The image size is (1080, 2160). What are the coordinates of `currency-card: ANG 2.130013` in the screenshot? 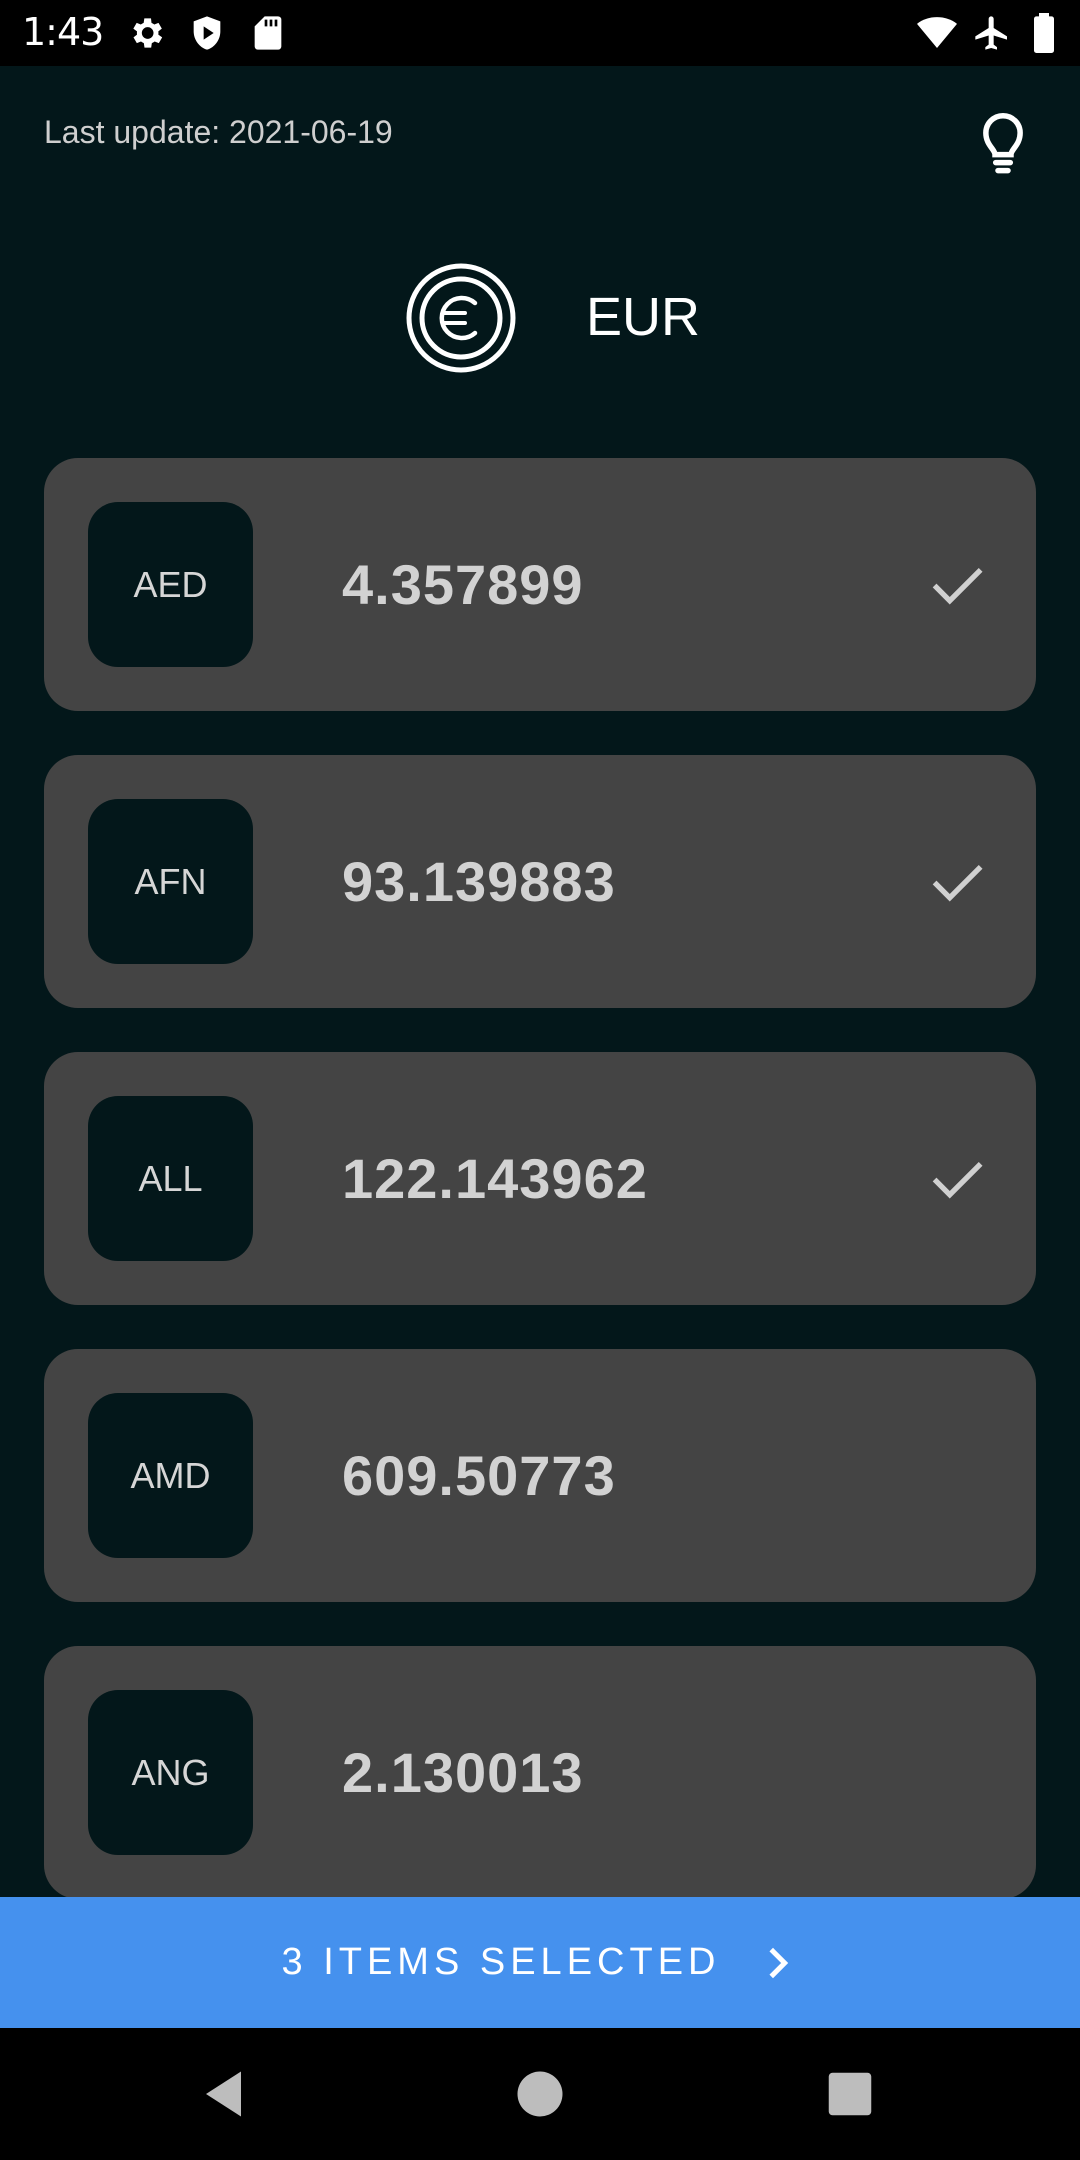 It's located at (540, 1772).